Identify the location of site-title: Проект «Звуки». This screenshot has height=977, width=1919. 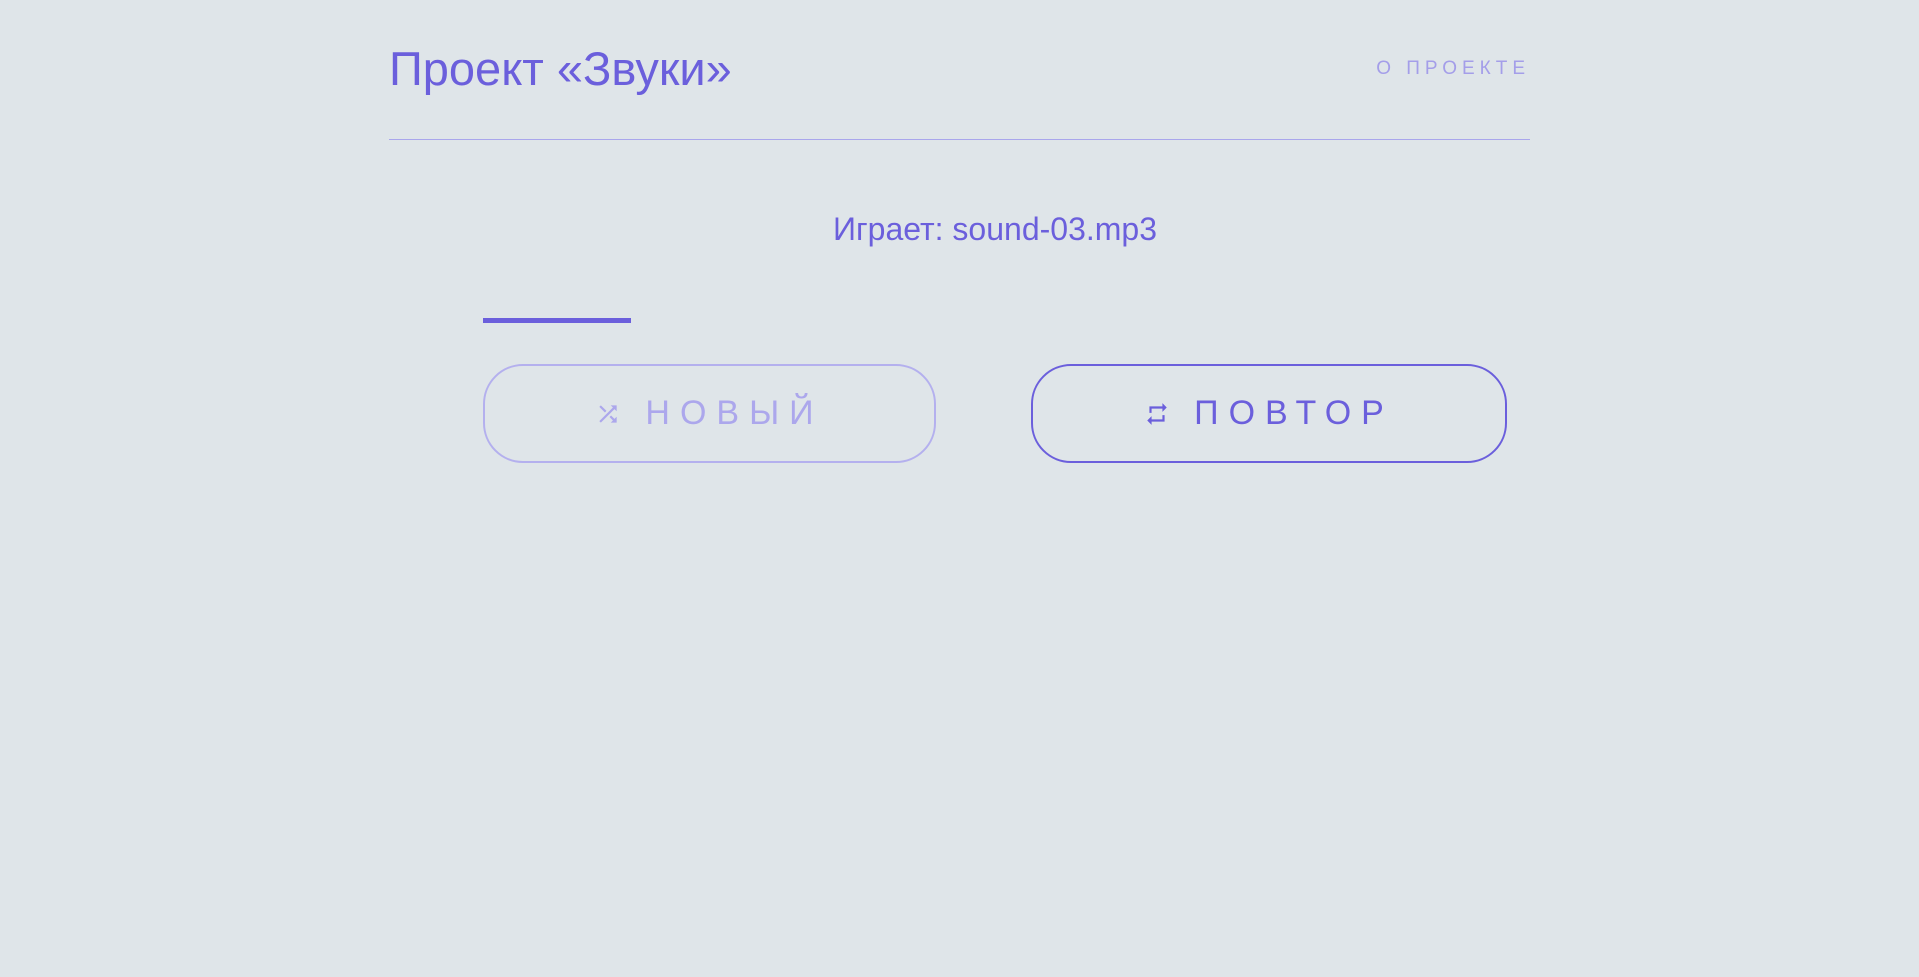
(560, 68).